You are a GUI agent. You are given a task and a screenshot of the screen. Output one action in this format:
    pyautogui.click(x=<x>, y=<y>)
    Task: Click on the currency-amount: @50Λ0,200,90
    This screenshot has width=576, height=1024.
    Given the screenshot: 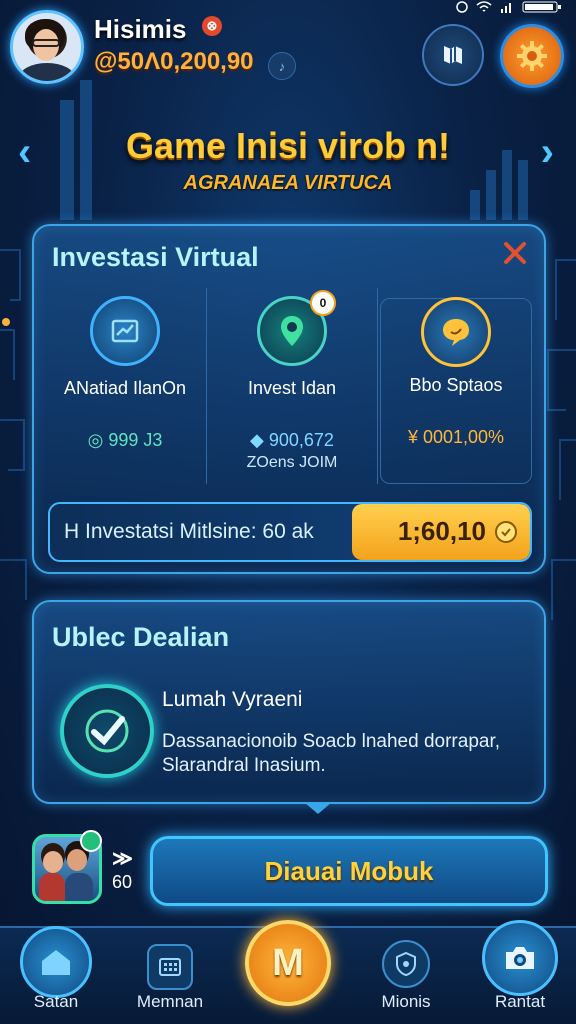 What is the action you would take?
    pyautogui.click(x=174, y=61)
    